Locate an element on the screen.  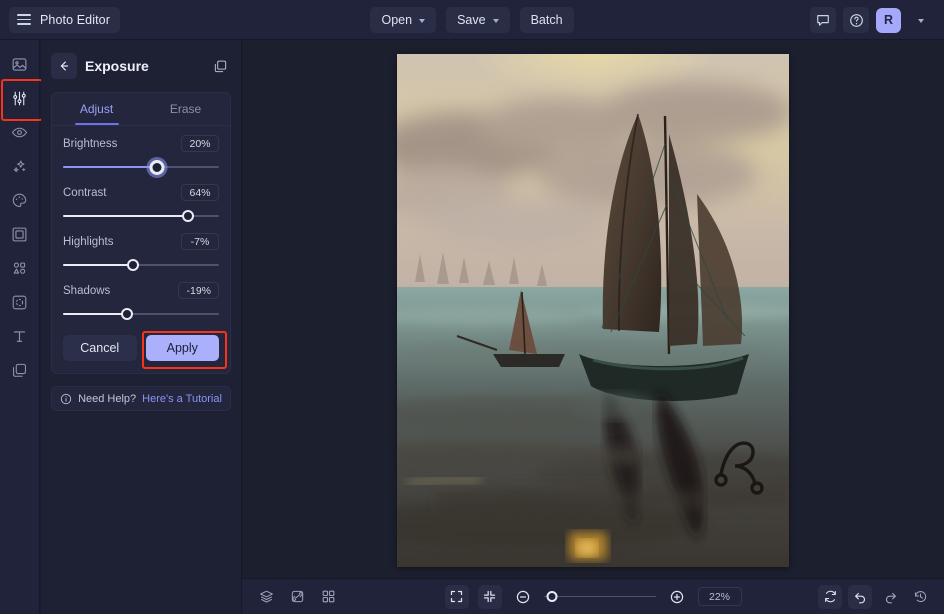
hamburger-icon is located at coordinates (24, 19).